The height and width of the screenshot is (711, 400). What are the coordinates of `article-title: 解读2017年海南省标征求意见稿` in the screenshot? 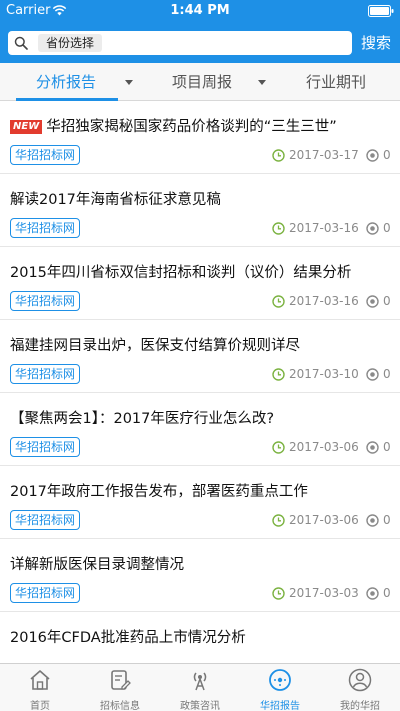 It's located at (115, 200).